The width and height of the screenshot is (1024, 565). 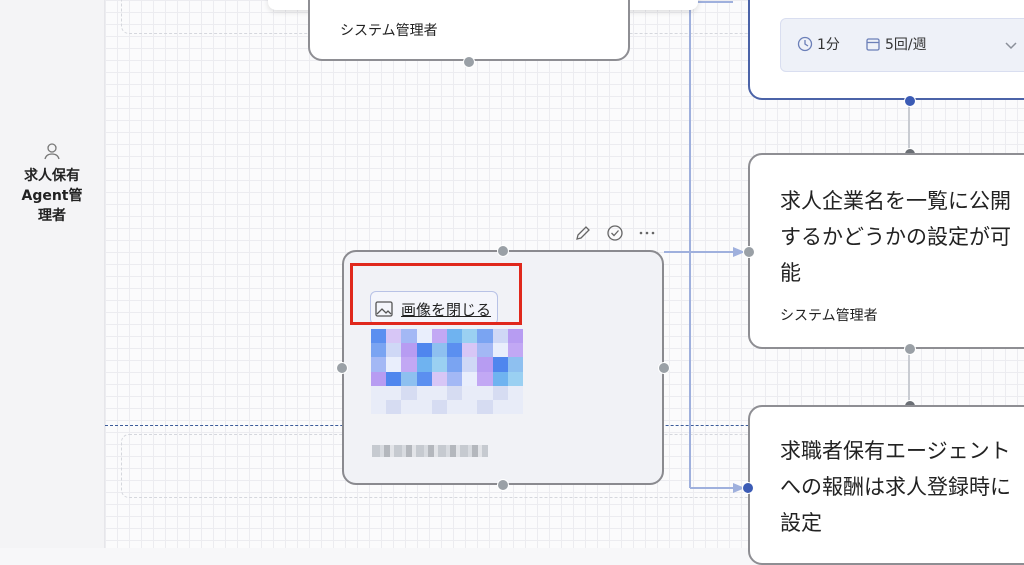 What do you see at coordinates (805, 44) in the screenshot?
I see `clock-icon` at bounding box center [805, 44].